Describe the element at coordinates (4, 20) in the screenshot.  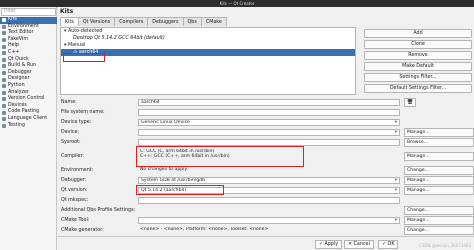
I see `kits-icon` at that location.